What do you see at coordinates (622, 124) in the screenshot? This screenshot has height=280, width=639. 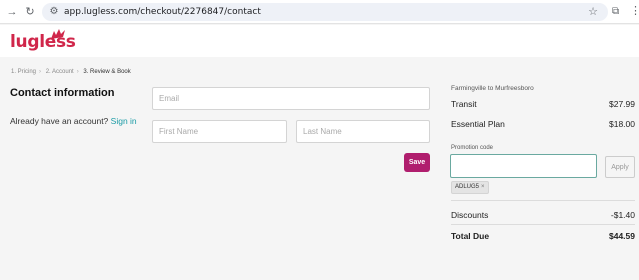 I see `line-item-amount: $18.00` at bounding box center [622, 124].